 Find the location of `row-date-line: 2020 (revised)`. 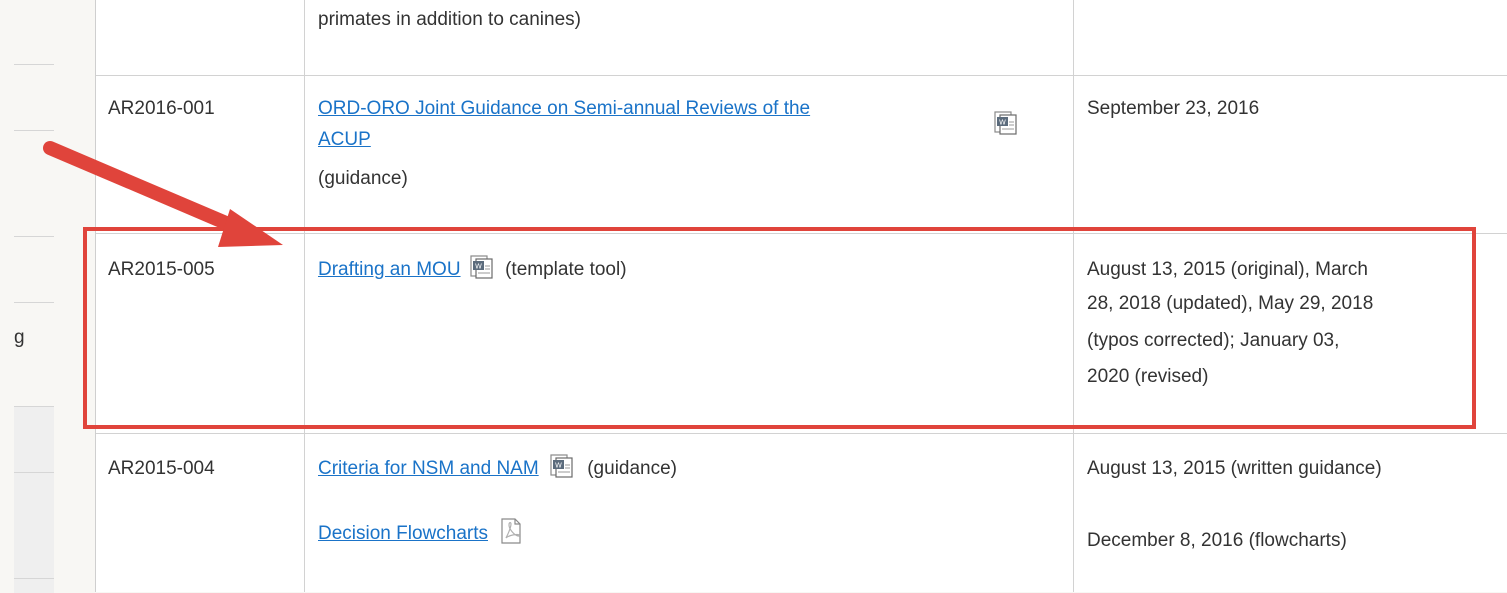

row-date-line: 2020 (revised) is located at coordinates (1148, 376).